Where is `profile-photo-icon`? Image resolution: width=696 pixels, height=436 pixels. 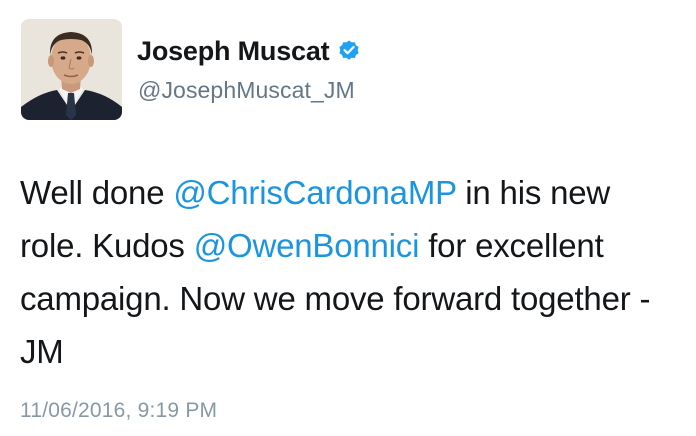 profile-photo-icon is located at coordinates (71, 69).